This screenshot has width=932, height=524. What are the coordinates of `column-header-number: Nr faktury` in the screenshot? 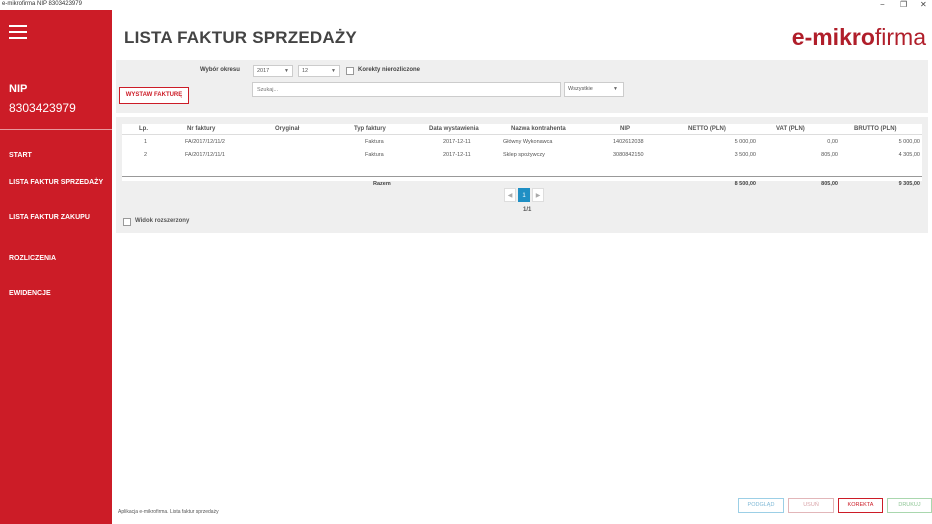 It's located at (201, 129).